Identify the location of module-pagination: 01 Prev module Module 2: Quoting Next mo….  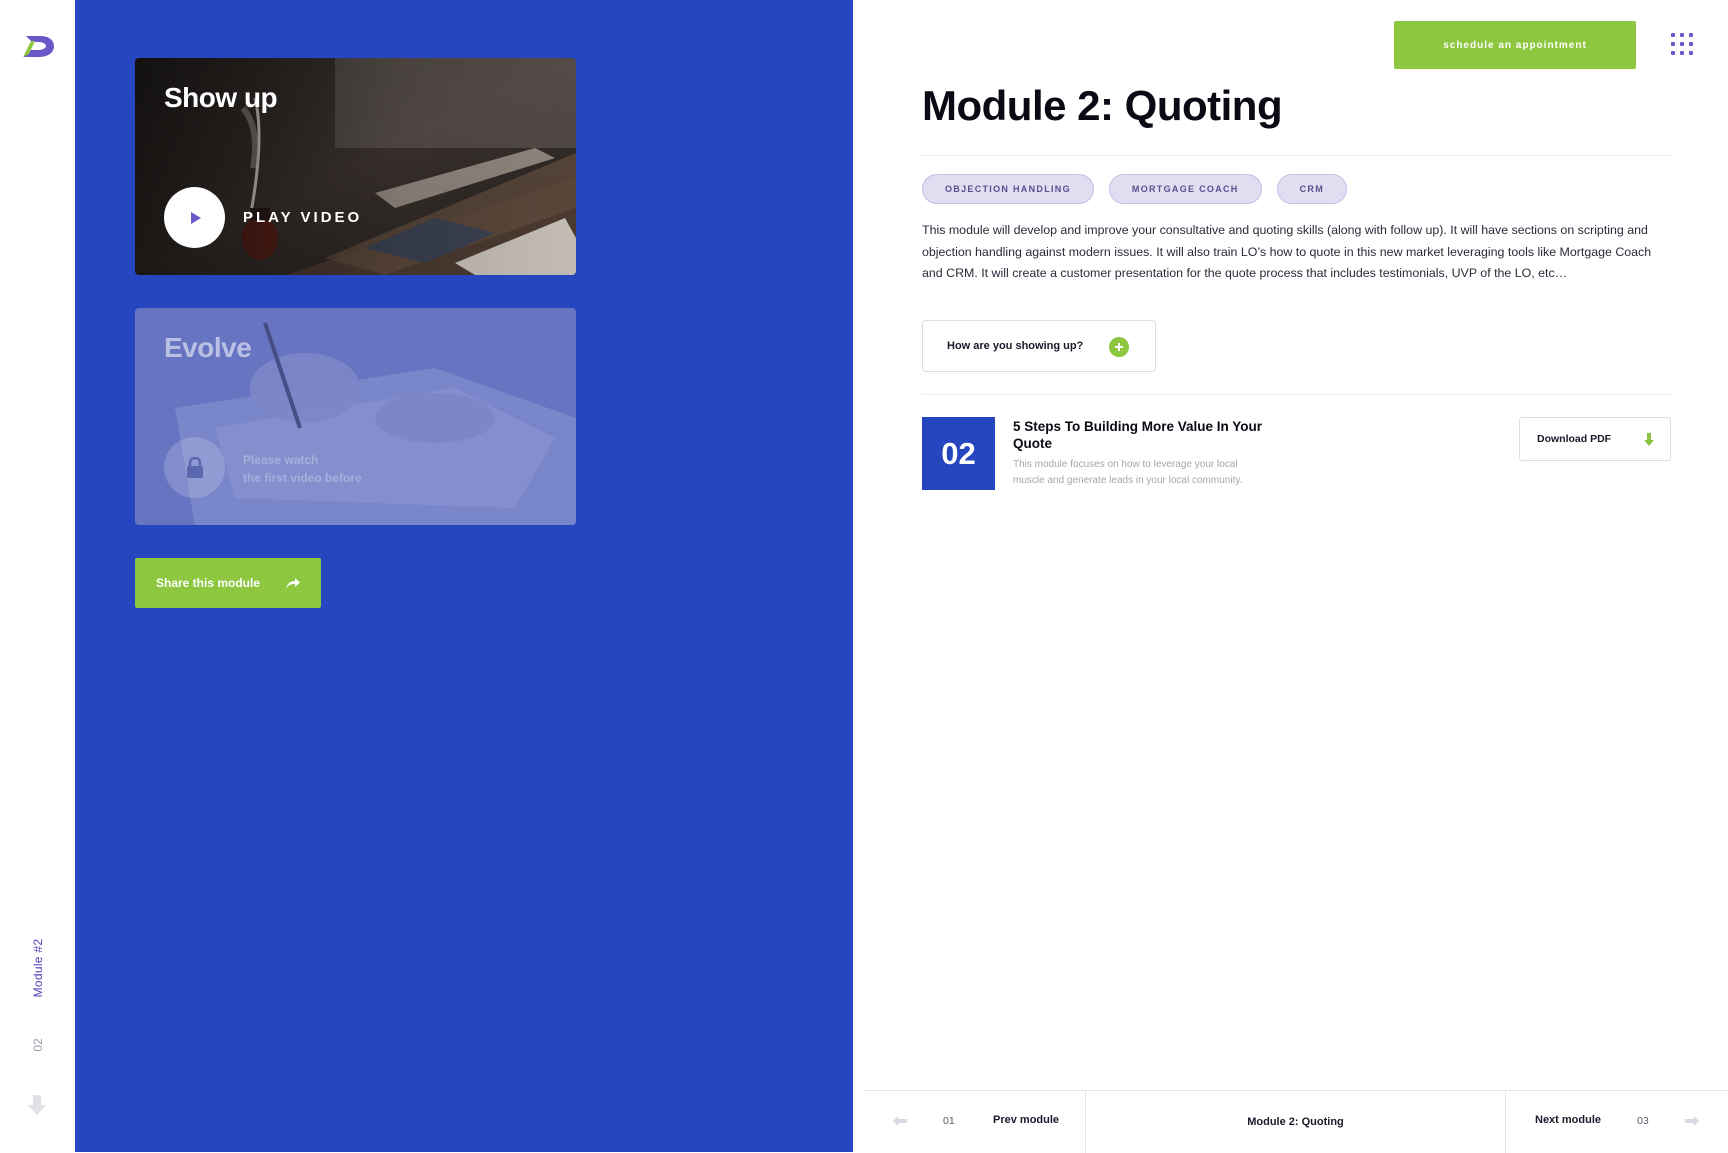
(1296, 1121).